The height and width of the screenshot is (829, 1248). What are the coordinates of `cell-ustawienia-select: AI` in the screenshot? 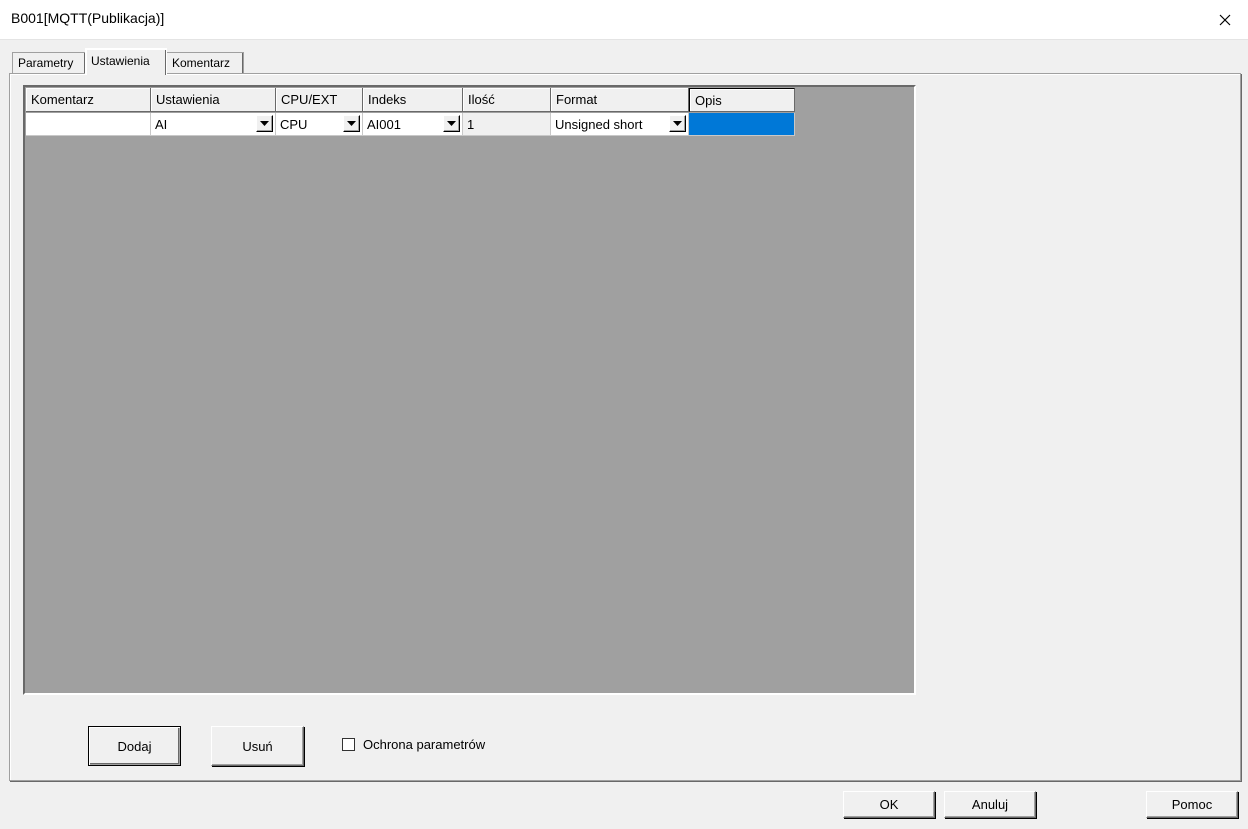 It's located at (213, 124).